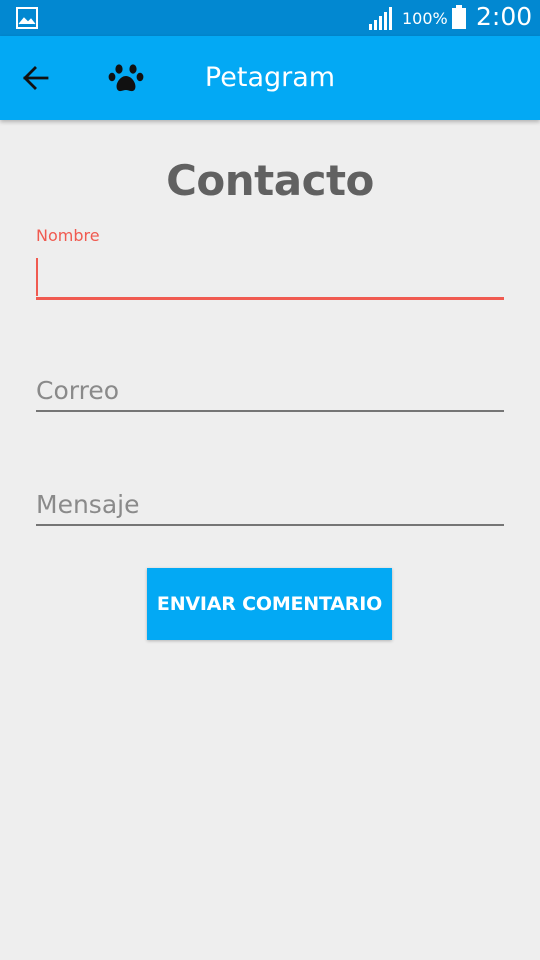  Describe the element at coordinates (270, 278) in the screenshot. I see `name-input` at that location.